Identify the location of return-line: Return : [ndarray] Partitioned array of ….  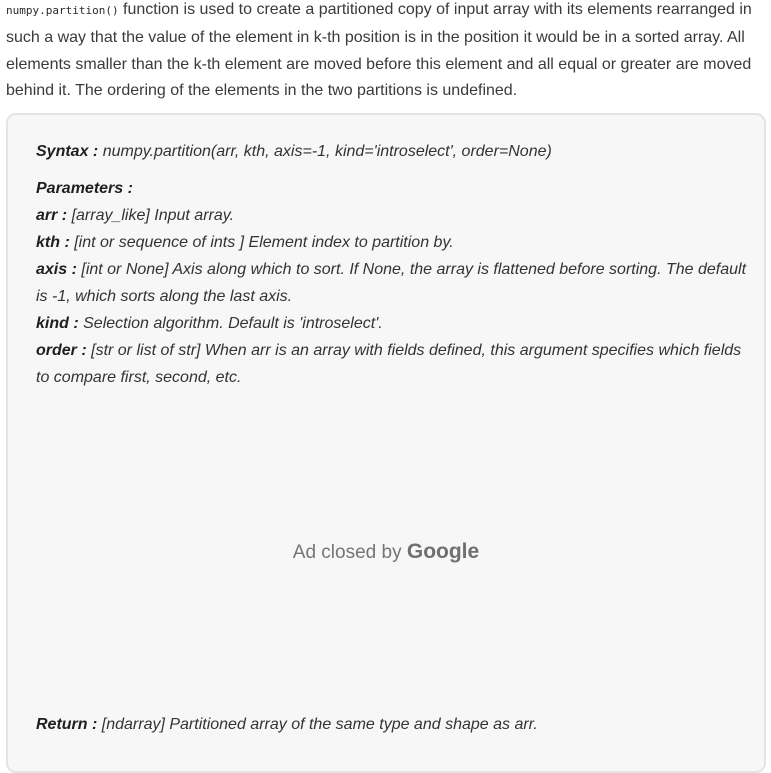
(394, 724).